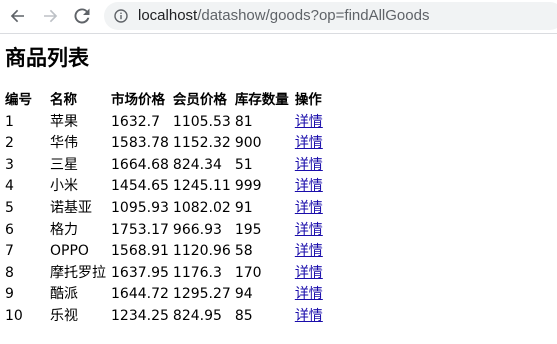 This screenshot has width=557, height=344. Describe the element at coordinates (78, 272) in the screenshot. I see `cell-name: 摩托罗拉` at that location.